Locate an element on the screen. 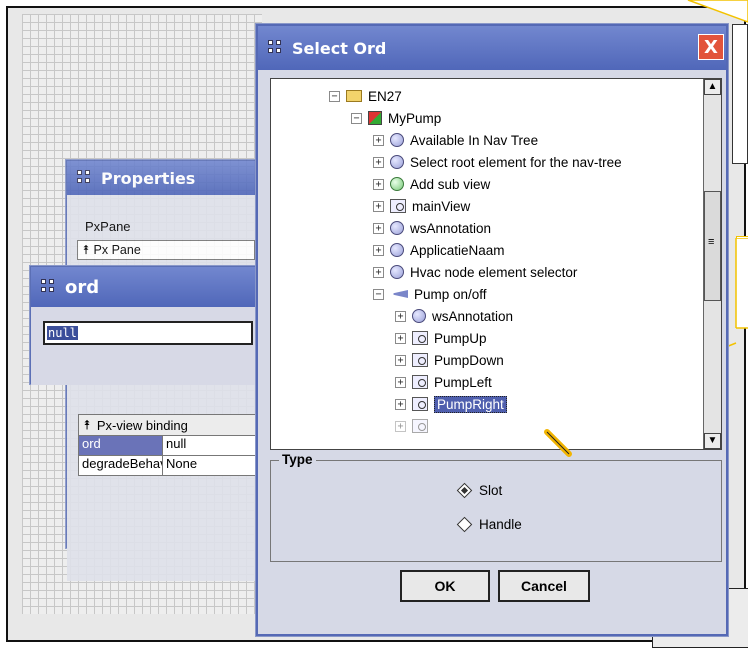 This screenshot has height=648, width=748. pencil-cursor-icon is located at coordinates (558, 443).